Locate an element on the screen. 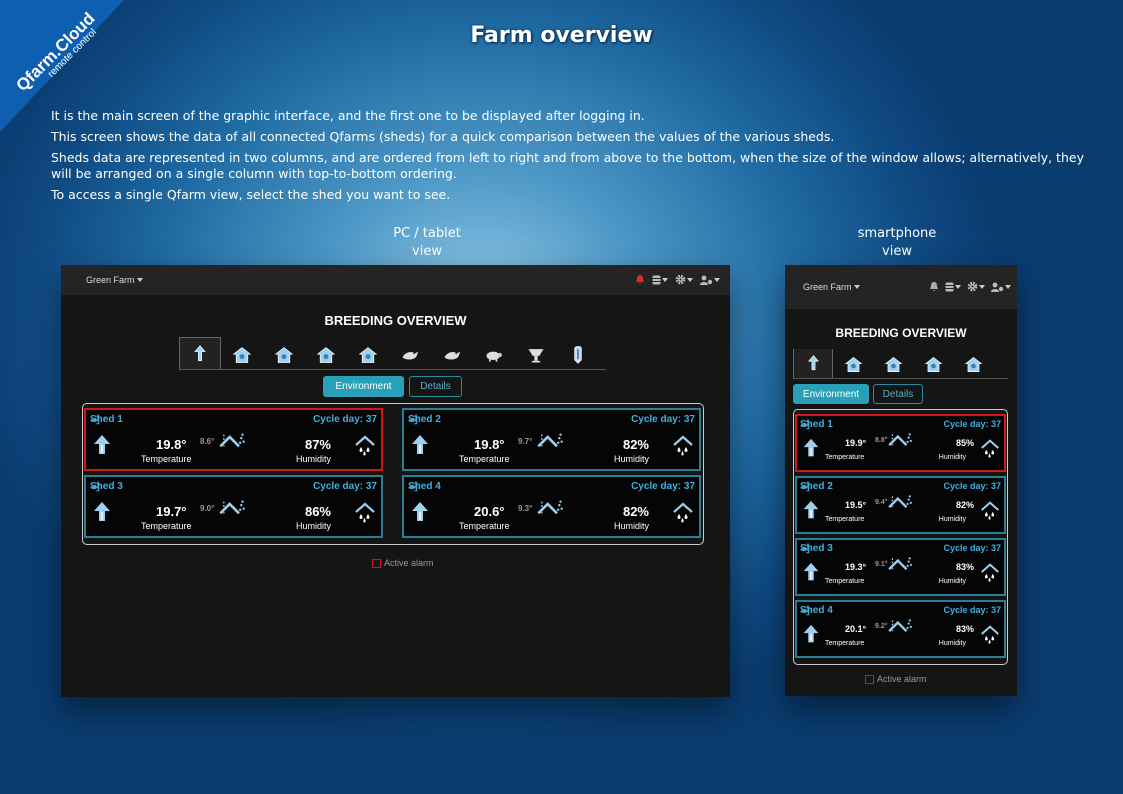 This screenshot has height=794, width=1123. farm-name: Green Farm is located at coordinates (827, 287).